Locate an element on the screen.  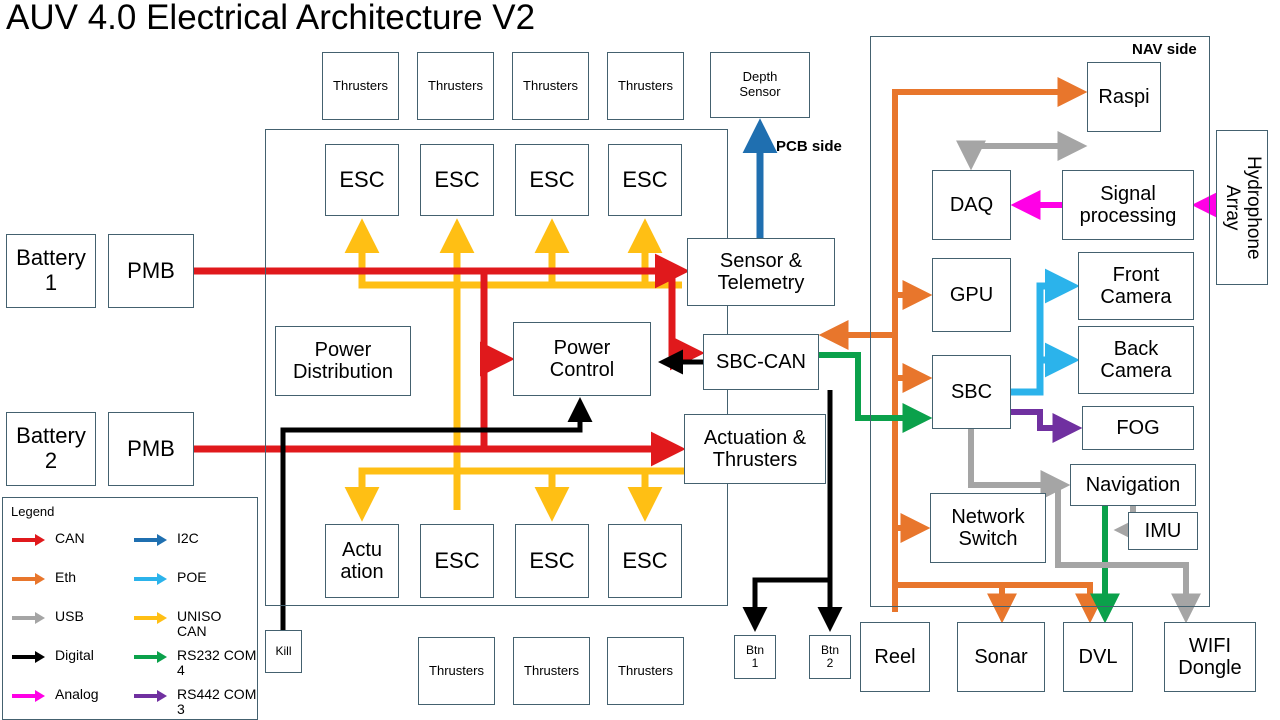
node-thruster-top-3: Thrusters is located at coordinates (550, 86).